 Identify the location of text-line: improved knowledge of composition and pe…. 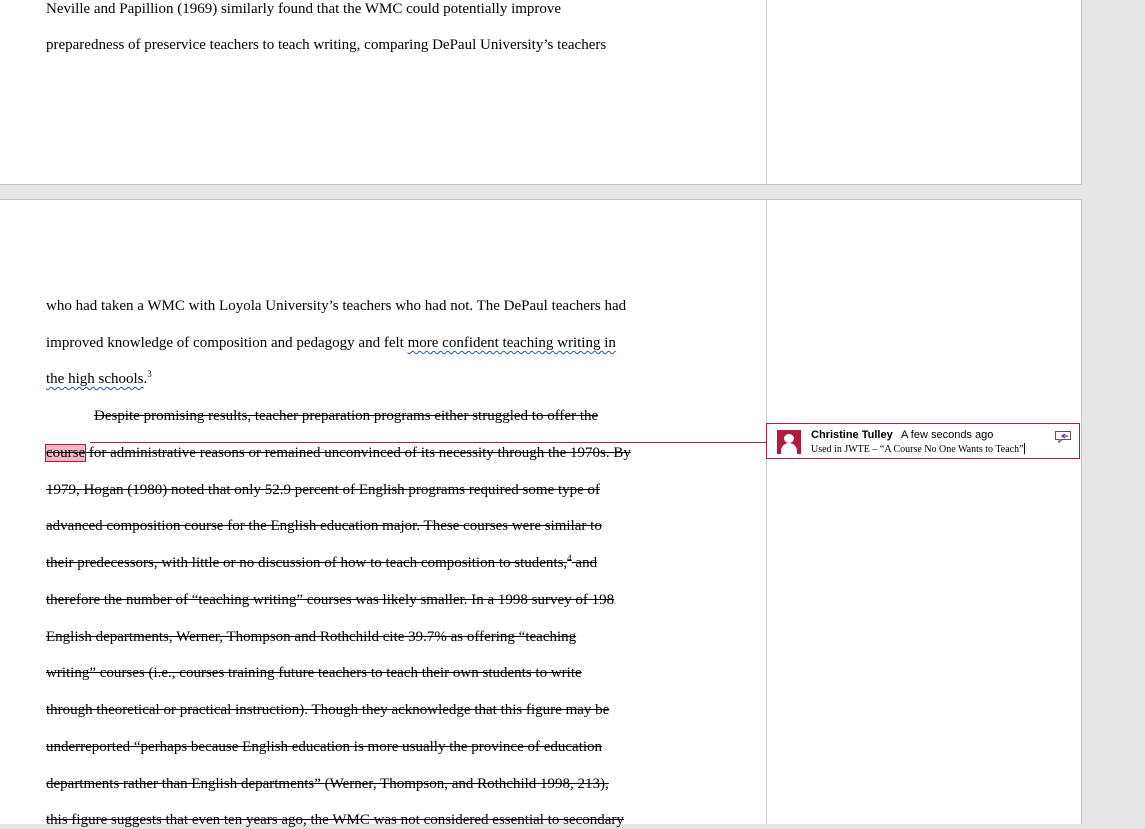
(331, 343).